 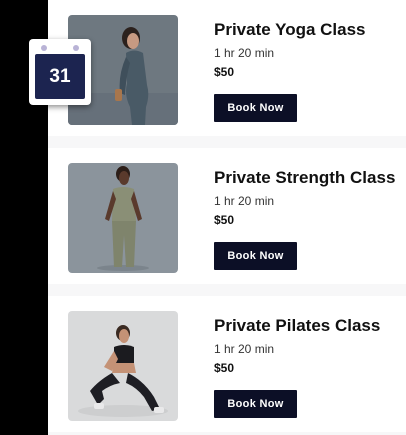 What do you see at coordinates (123, 218) in the screenshot?
I see `strength-class-photo` at bounding box center [123, 218].